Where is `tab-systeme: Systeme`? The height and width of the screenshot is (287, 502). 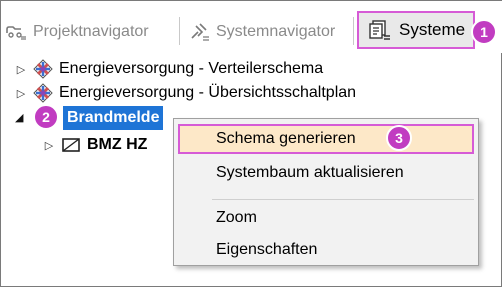
tab-systeme: Systeme is located at coordinates (416, 30).